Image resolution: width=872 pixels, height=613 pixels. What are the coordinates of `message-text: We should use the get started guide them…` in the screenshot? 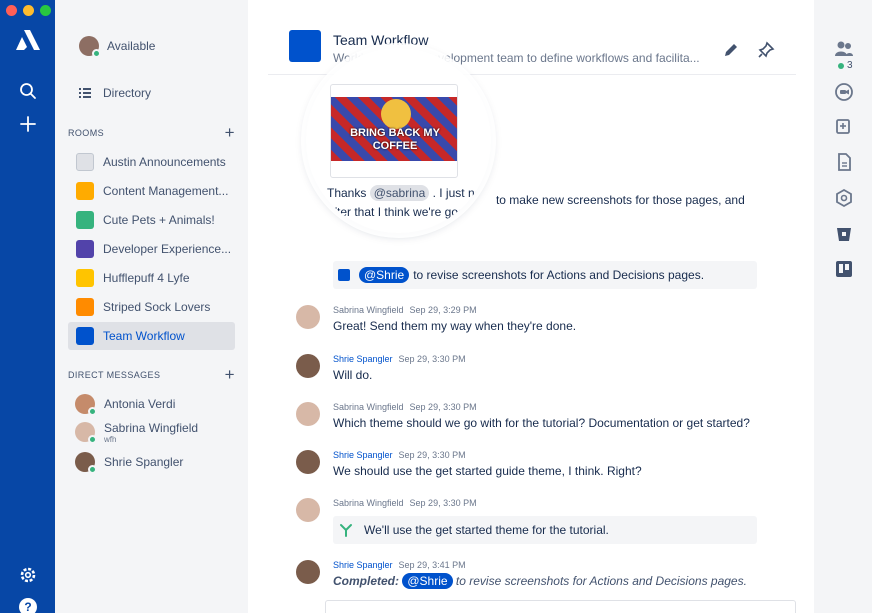 It's located at (487, 471).